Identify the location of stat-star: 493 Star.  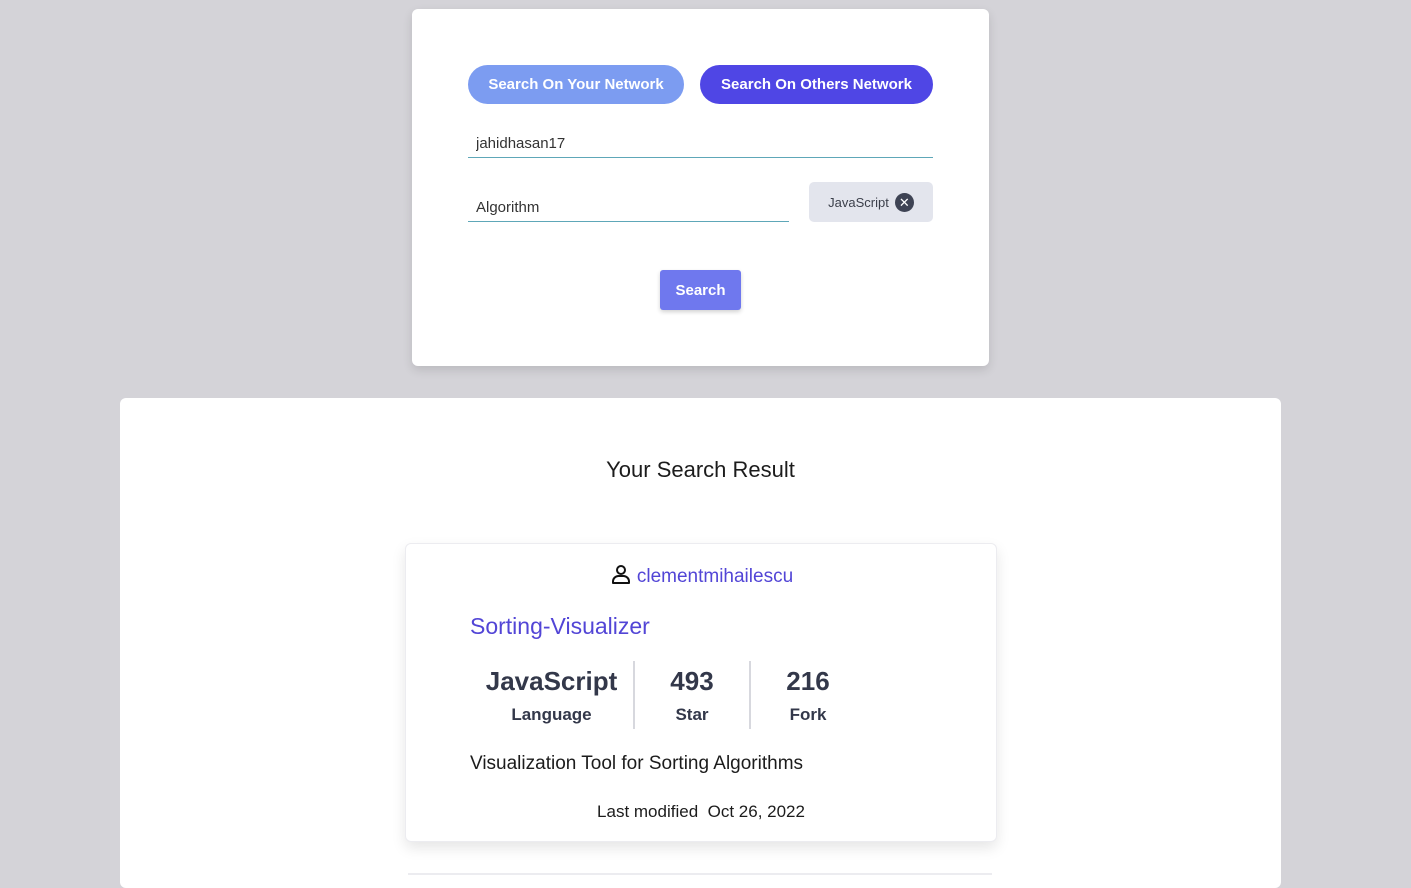
(691, 695).